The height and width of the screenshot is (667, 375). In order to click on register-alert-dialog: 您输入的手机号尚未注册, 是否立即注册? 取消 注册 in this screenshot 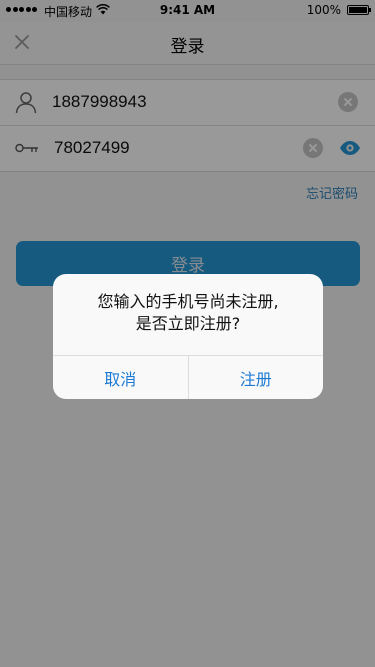, I will do `click(188, 336)`.